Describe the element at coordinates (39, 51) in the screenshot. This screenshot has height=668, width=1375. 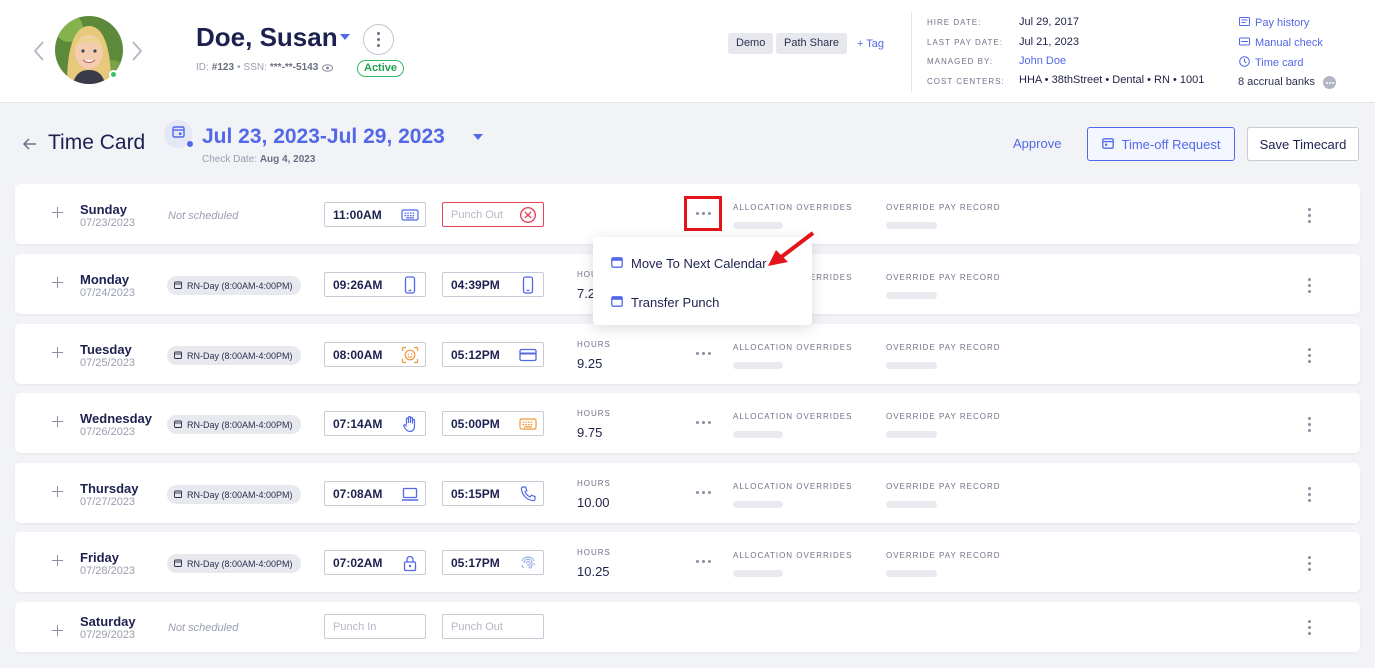
I see `previous-employee-icon` at that location.